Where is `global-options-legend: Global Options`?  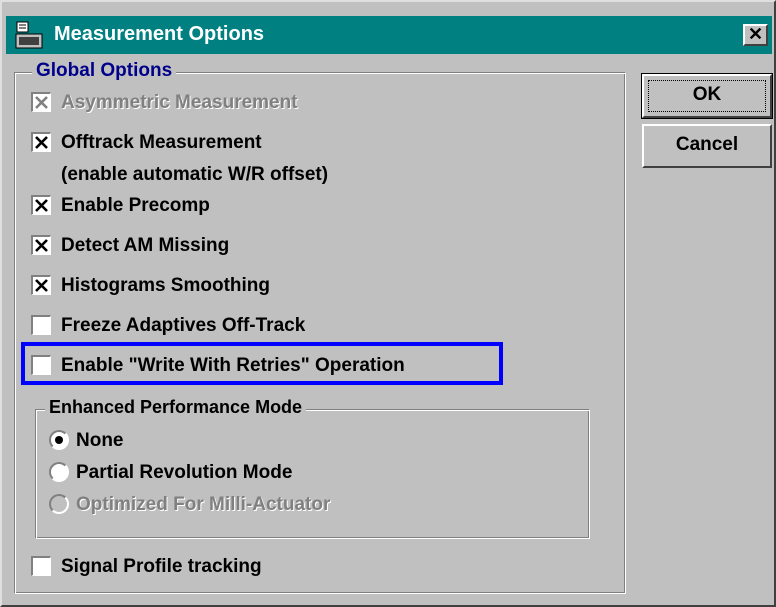 global-options-legend: Global Options is located at coordinates (104, 71).